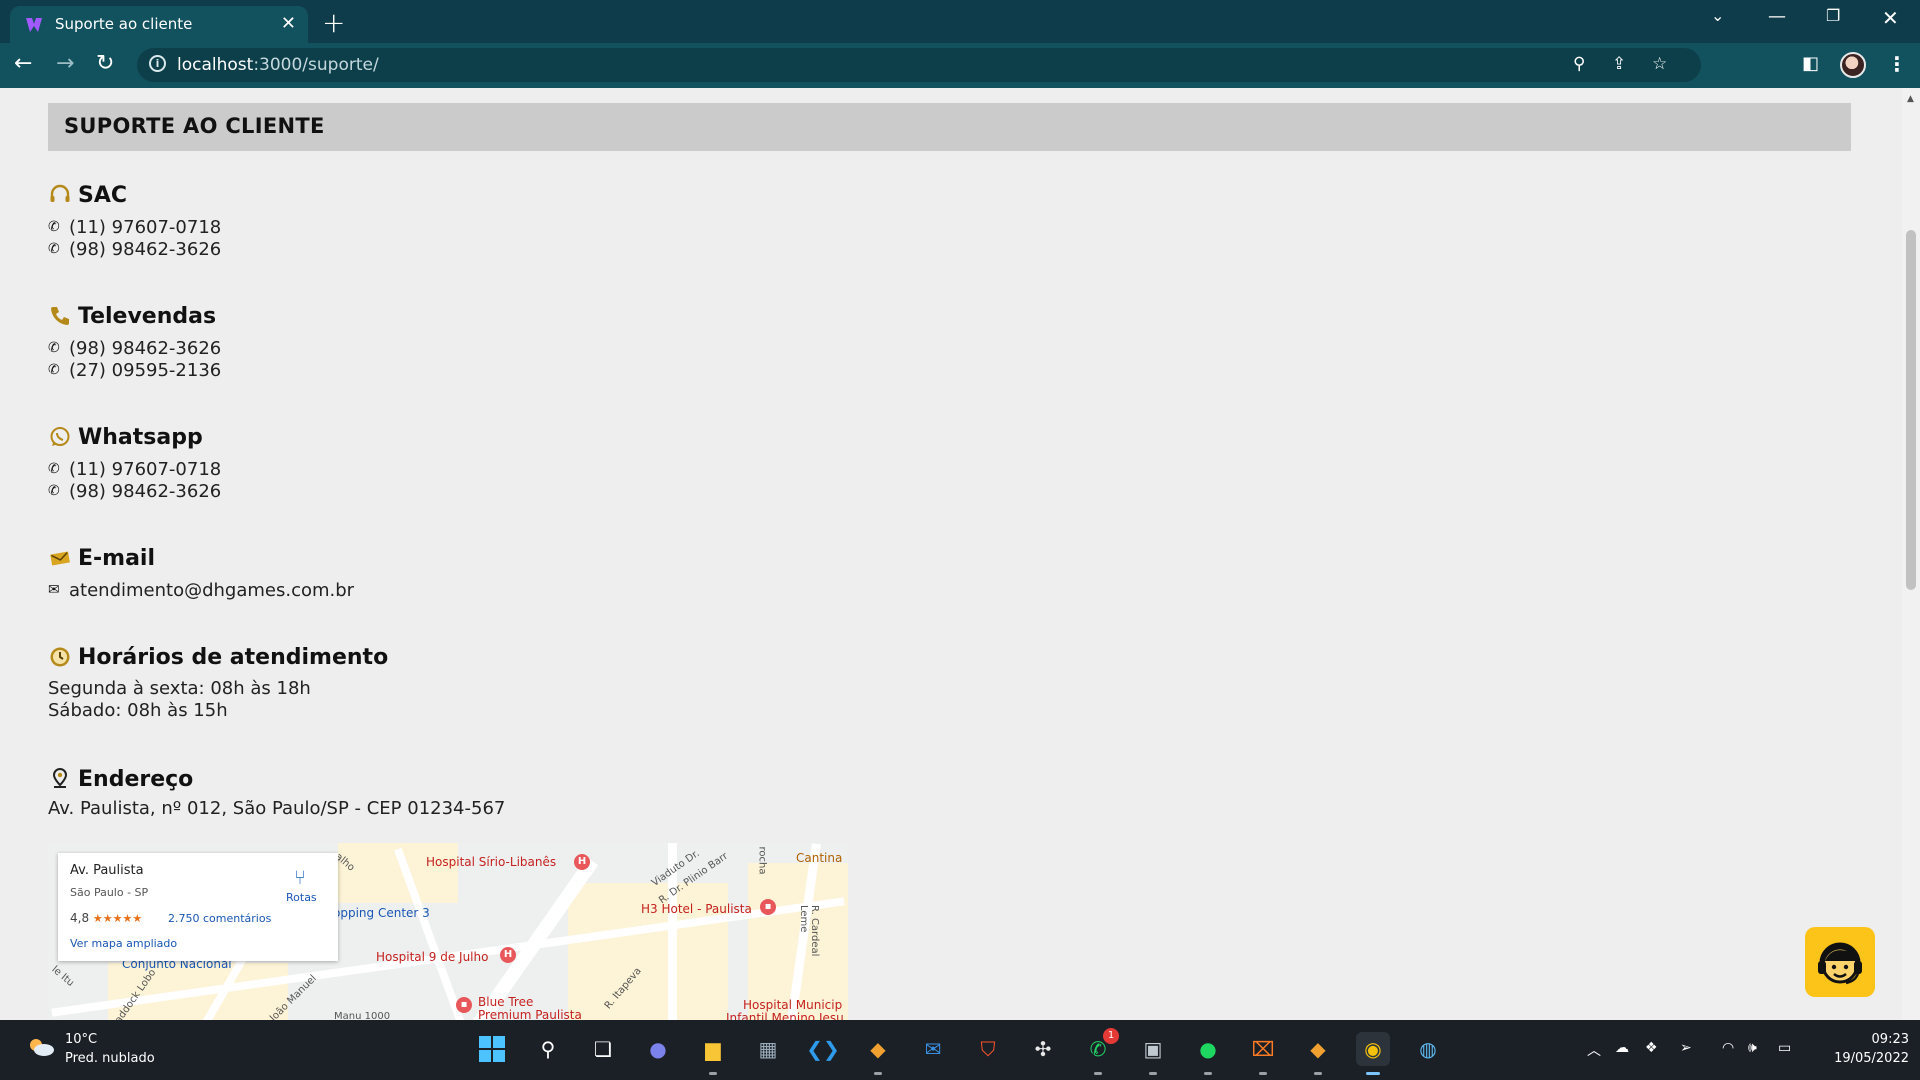  I want to click on onedrive-cloud-icon: ☁, so click(1622, 1048).